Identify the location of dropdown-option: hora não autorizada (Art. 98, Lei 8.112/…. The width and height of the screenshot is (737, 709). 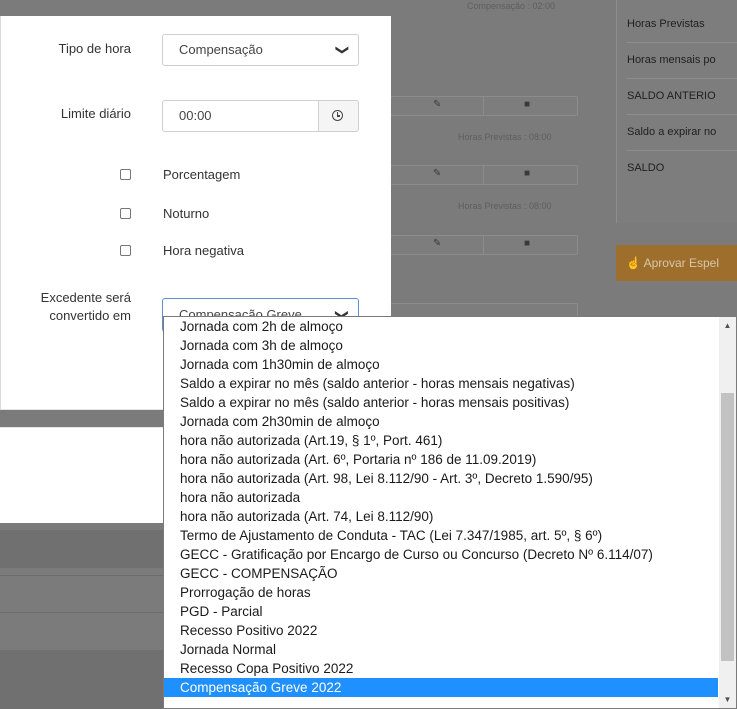
(441, 478).